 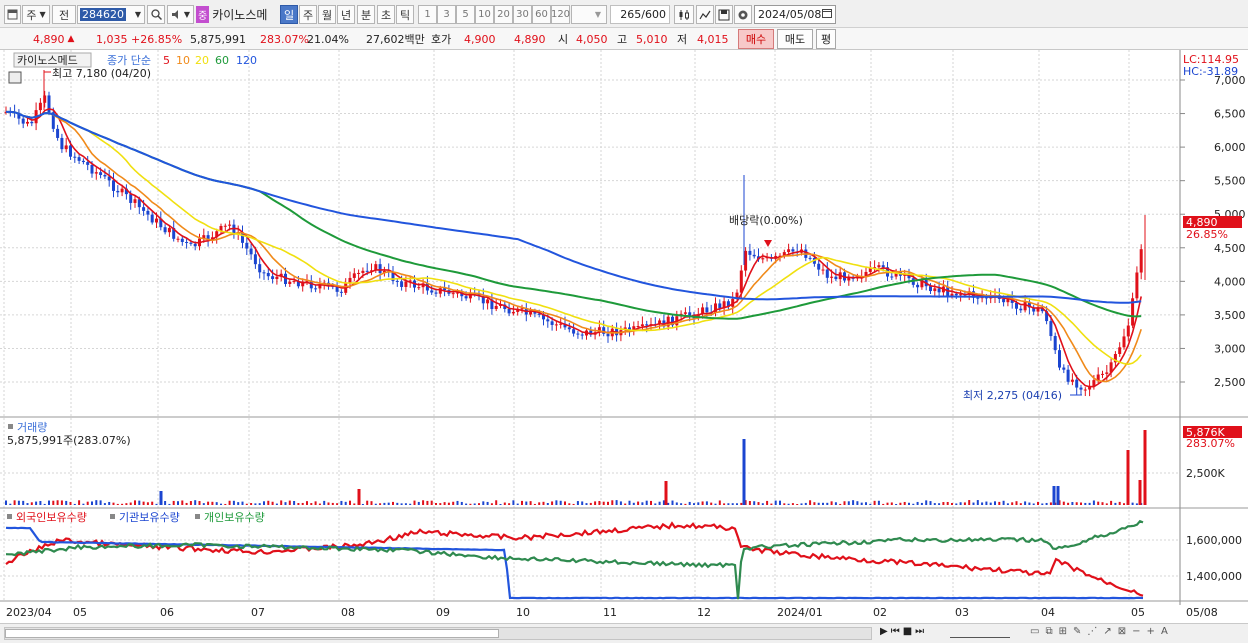 I want to click on compare-icon: ⊞, so click(x=1063, y=631).